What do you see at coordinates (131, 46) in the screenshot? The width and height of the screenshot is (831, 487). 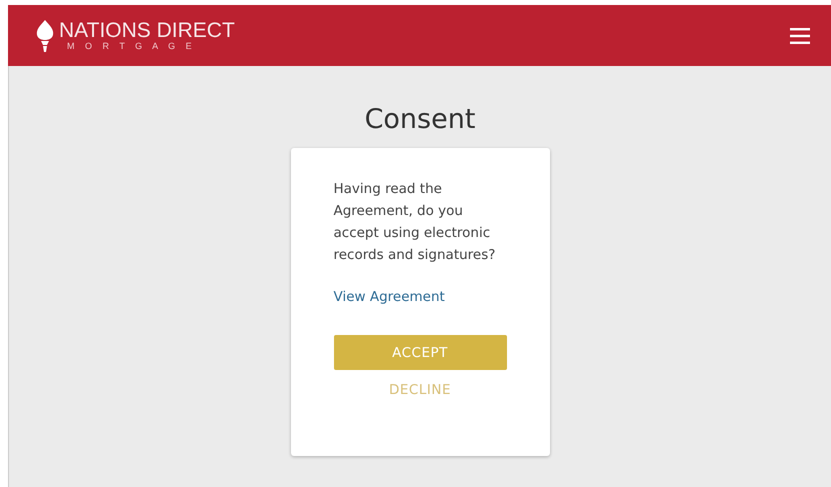 I see `logo-tagline: M O R T G A G E` at bounding box center [131, 46].